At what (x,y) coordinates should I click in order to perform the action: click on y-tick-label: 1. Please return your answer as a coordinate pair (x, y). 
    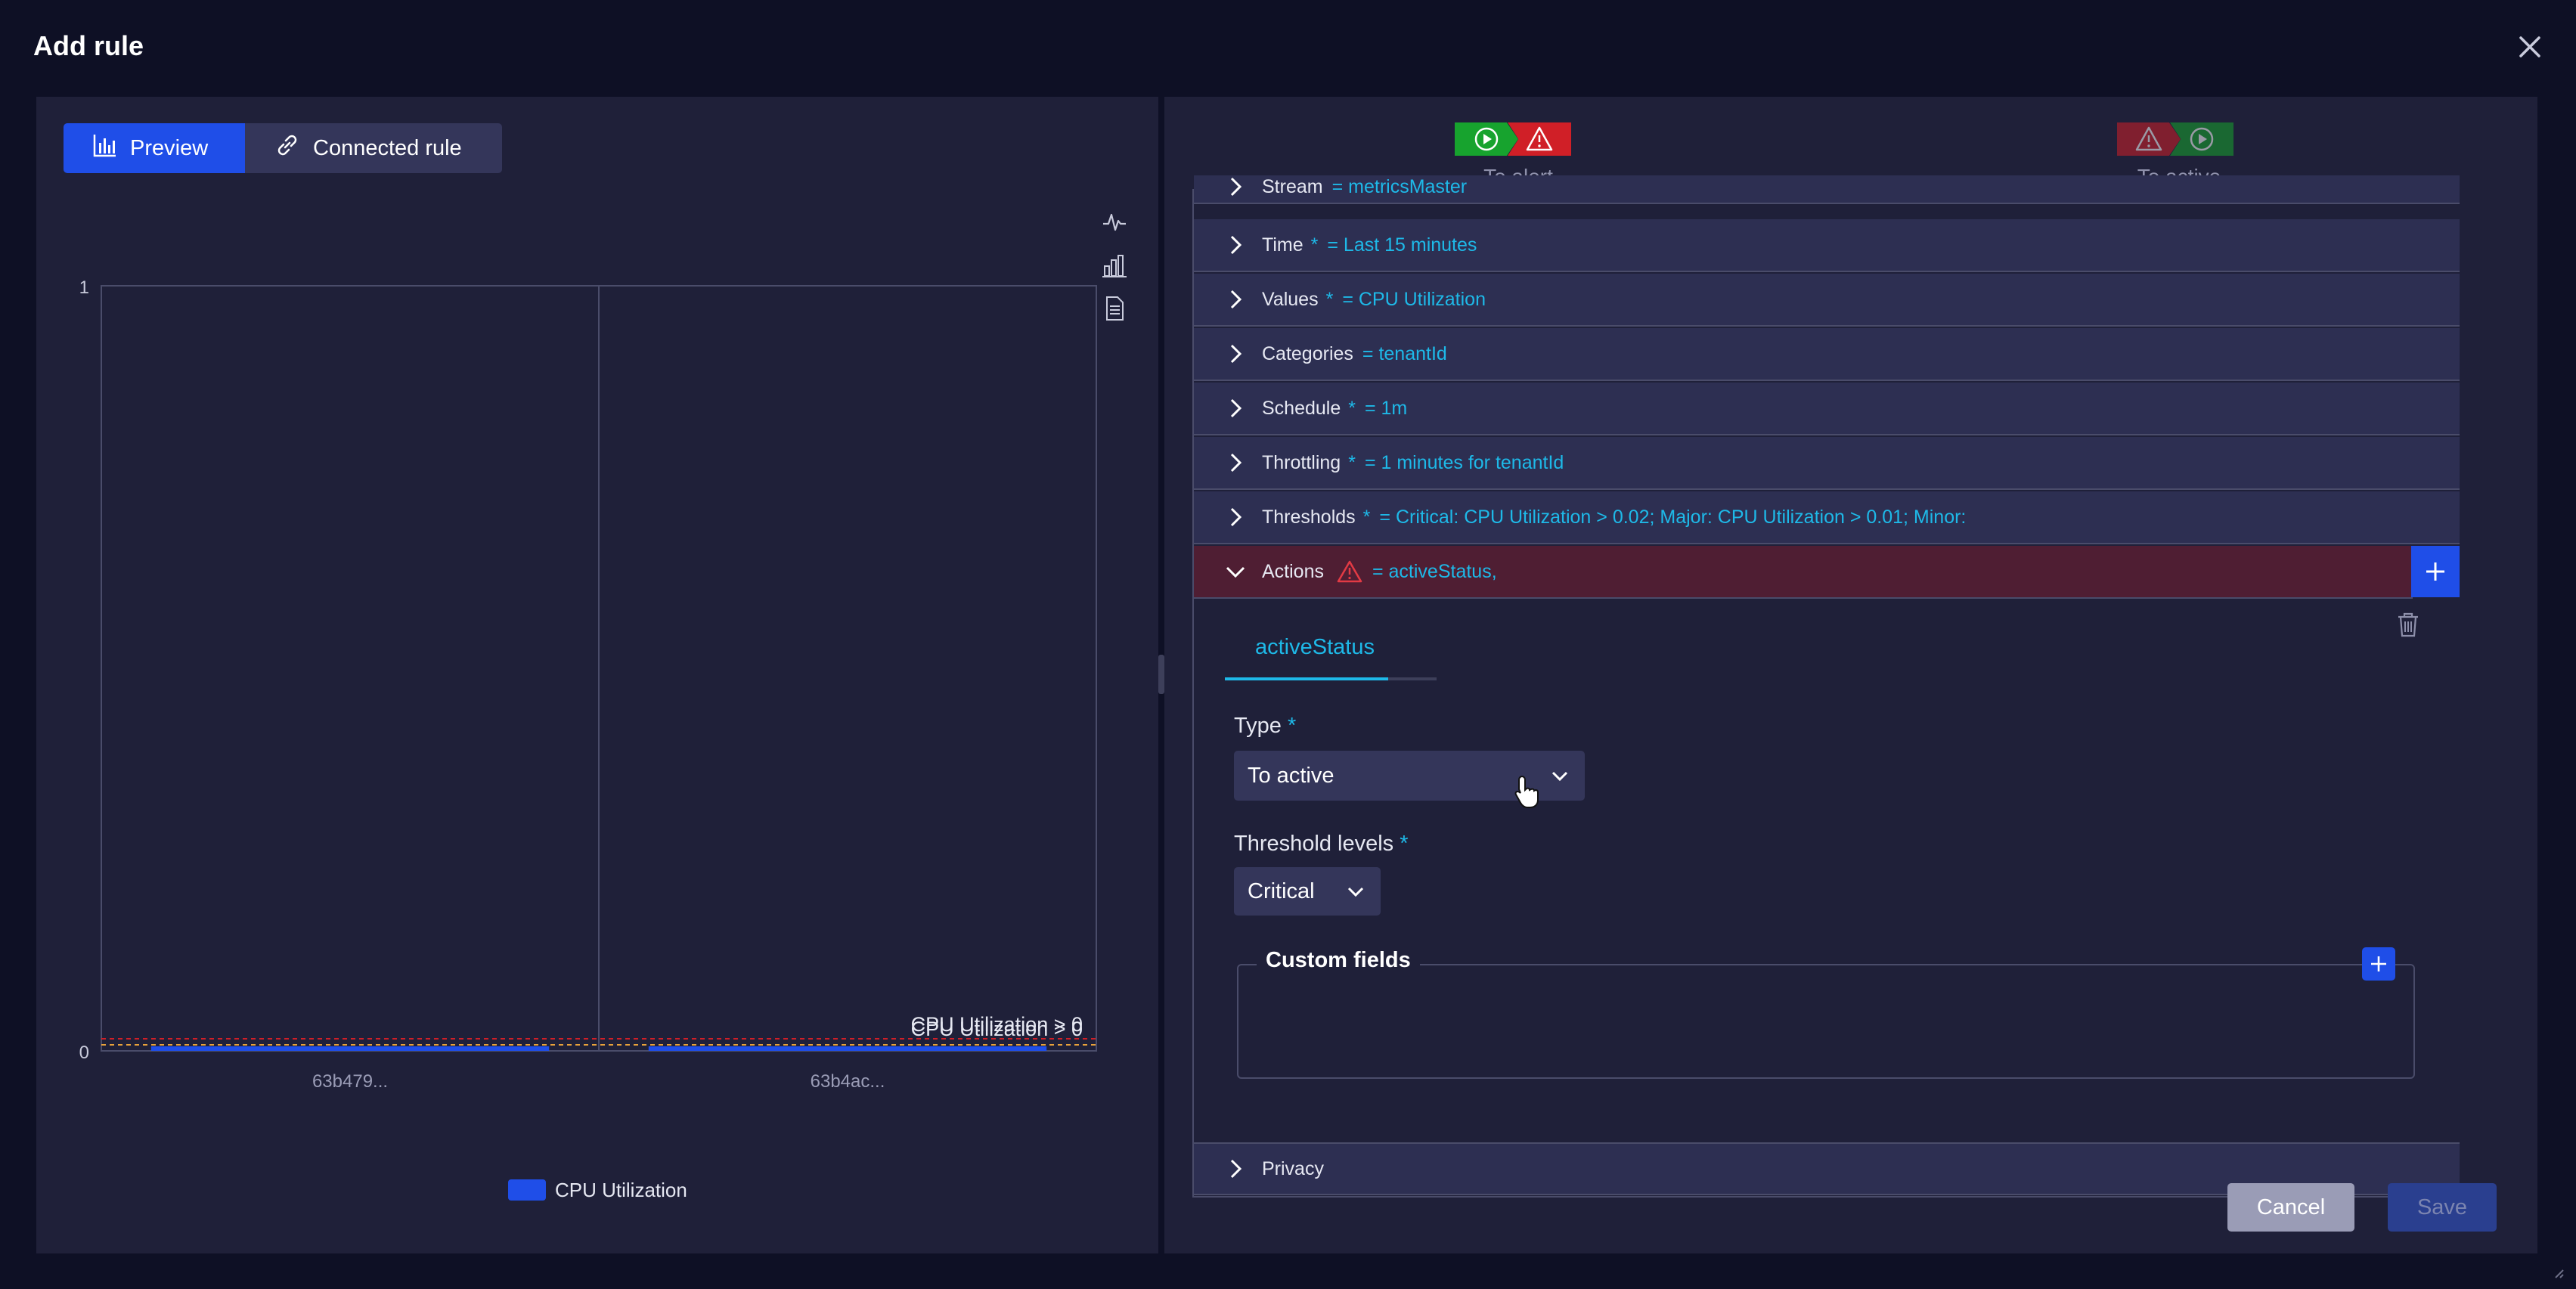
    Looking at the image, I should click on (84, 287).